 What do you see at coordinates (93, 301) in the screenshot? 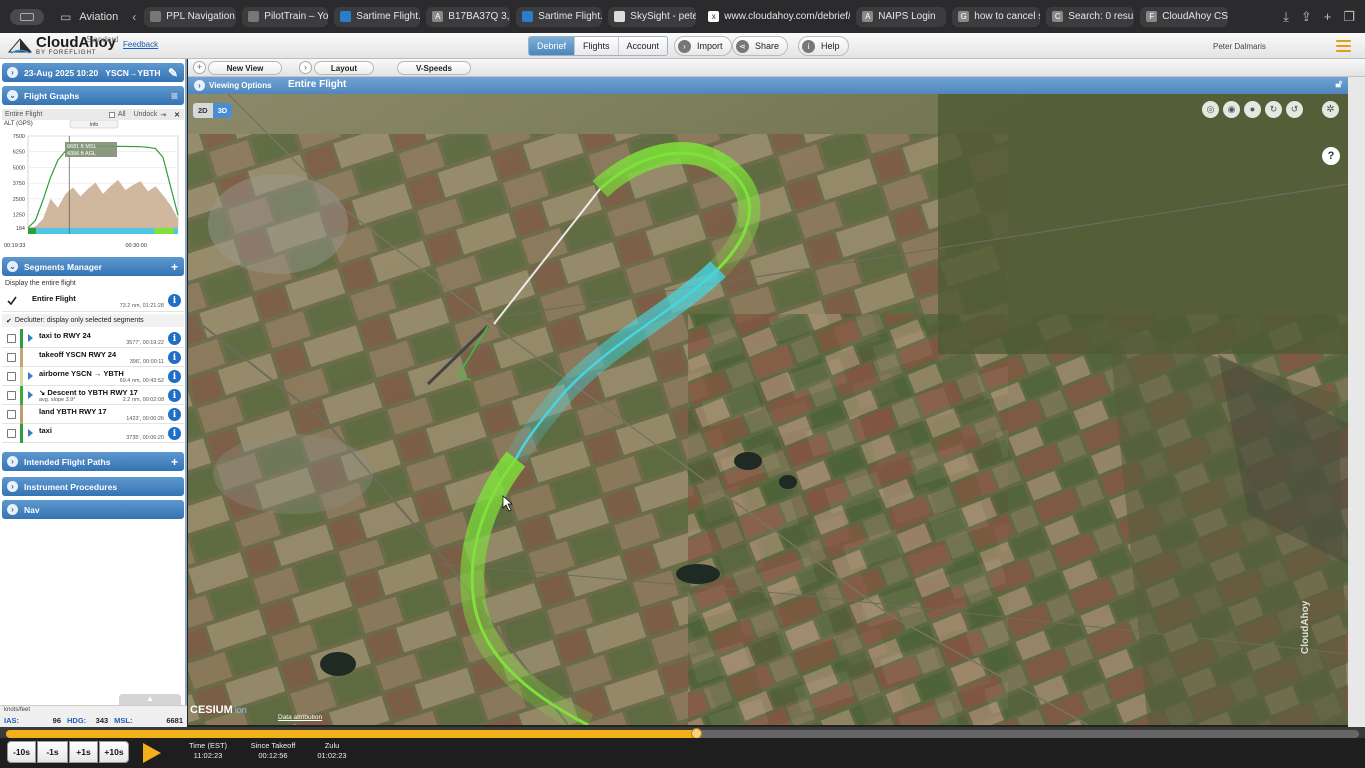
I see `entire-flight-row: Entire Flight 73.2 nm, 01:21:28 i` at bounding box center [93, 301].